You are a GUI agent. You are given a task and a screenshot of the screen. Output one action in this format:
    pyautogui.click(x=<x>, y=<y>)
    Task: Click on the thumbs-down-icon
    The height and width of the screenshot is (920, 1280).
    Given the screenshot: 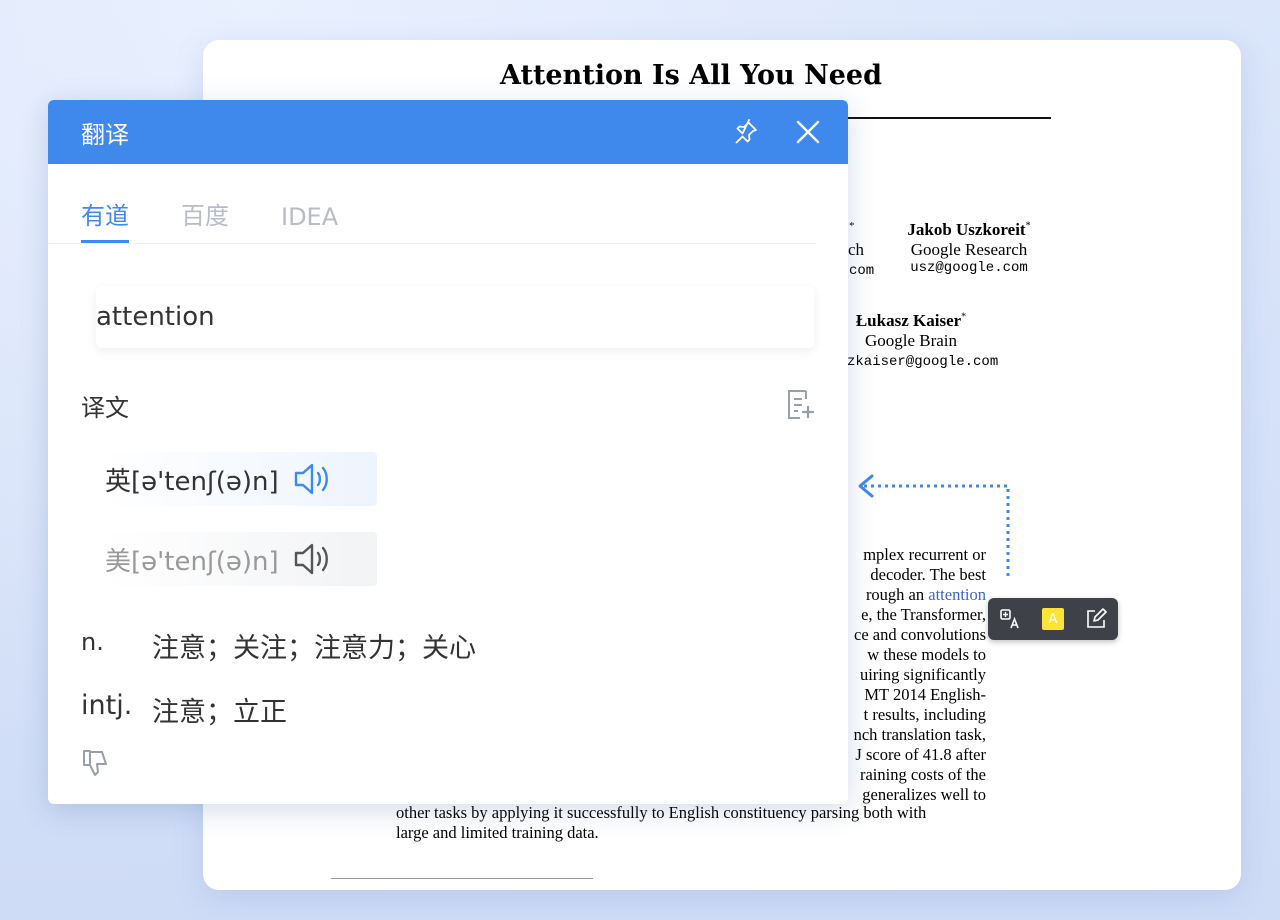 What is the action you would take?
    pyautogui.click(x=96, y=763)
    